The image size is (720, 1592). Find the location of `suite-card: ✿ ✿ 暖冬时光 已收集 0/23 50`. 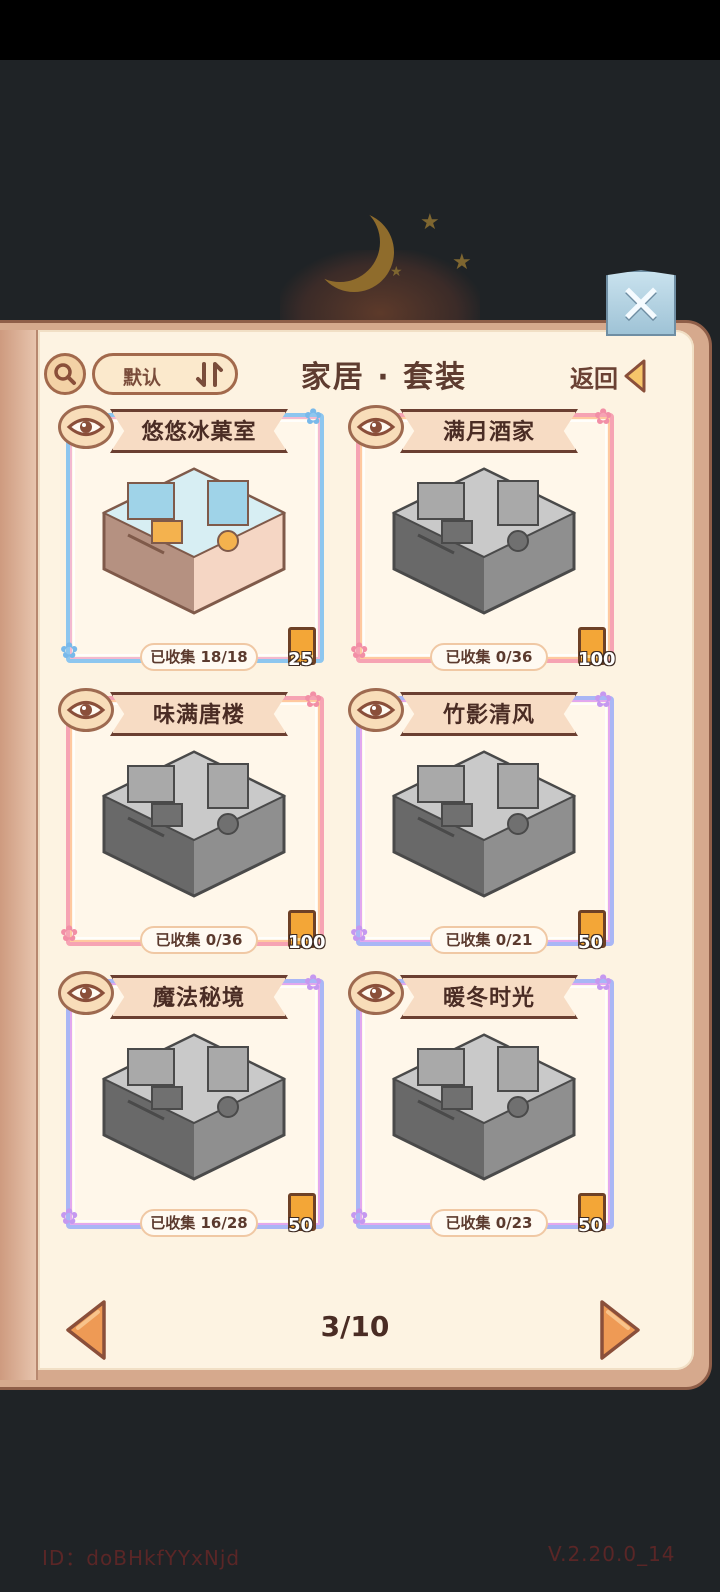

suite-card: ✿ ✿ 暖冬时光 已收集 0/23 50 is located at coordinates (483, 1105).